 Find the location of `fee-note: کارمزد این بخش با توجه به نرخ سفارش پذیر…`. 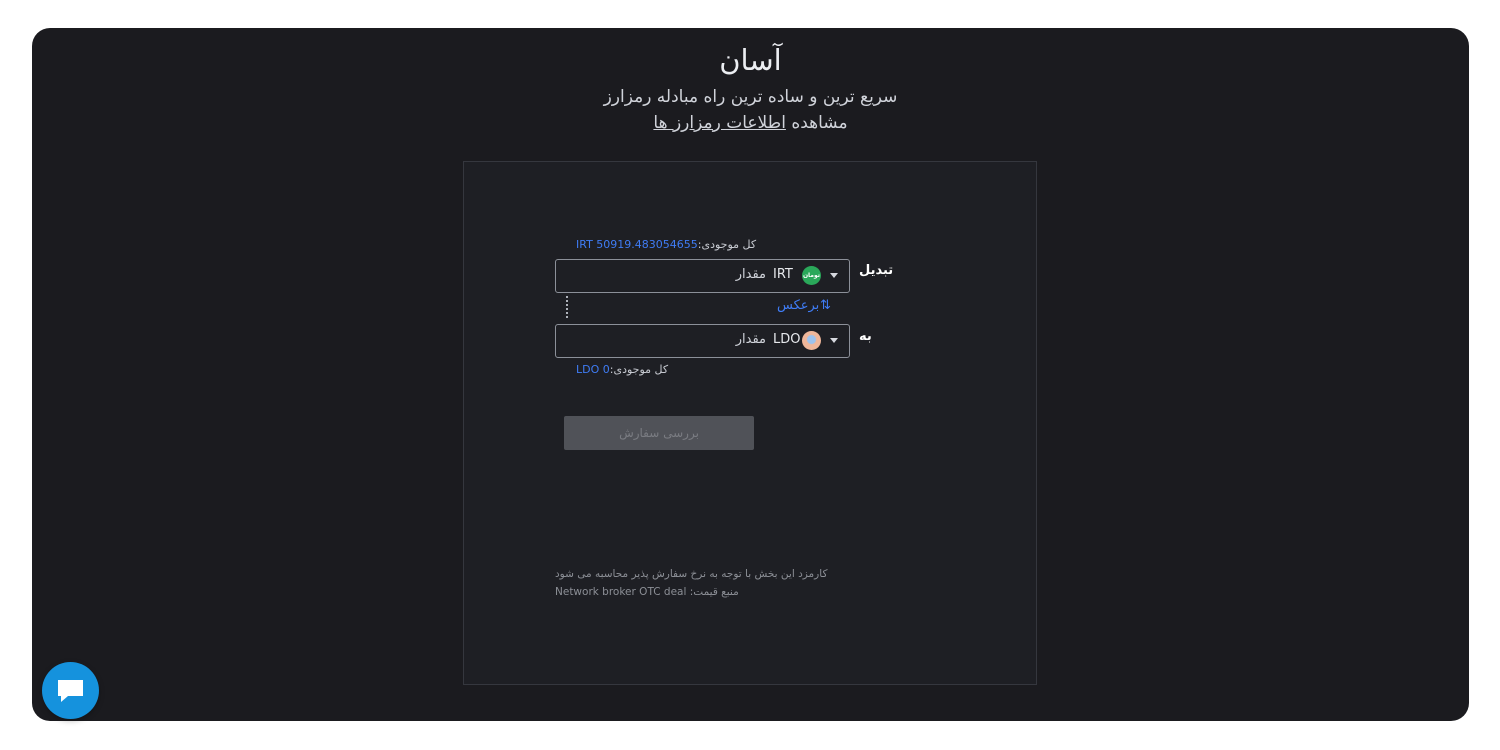

fee-note: کارمزد این بخش با توجه به نرخ سفارش پذیر… is located at coordinates (691, 574).